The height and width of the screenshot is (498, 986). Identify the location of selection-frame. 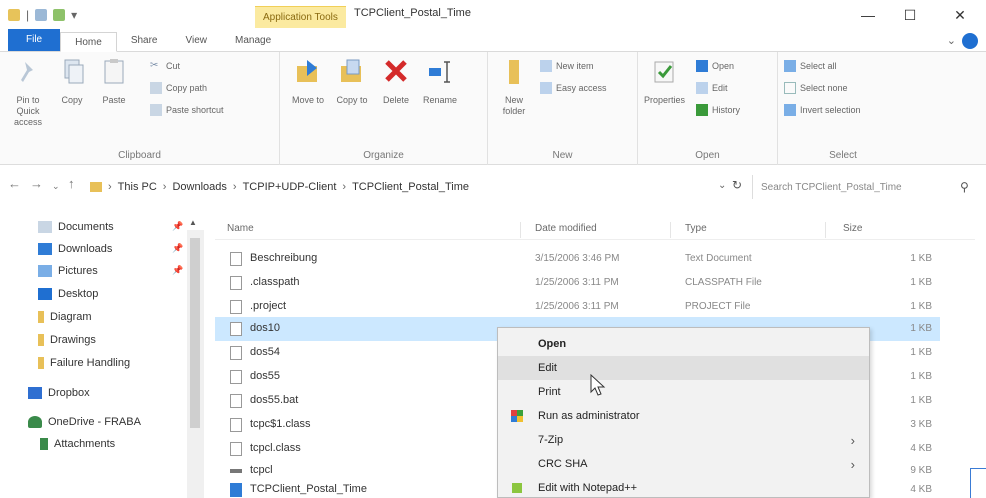
(978, 483).